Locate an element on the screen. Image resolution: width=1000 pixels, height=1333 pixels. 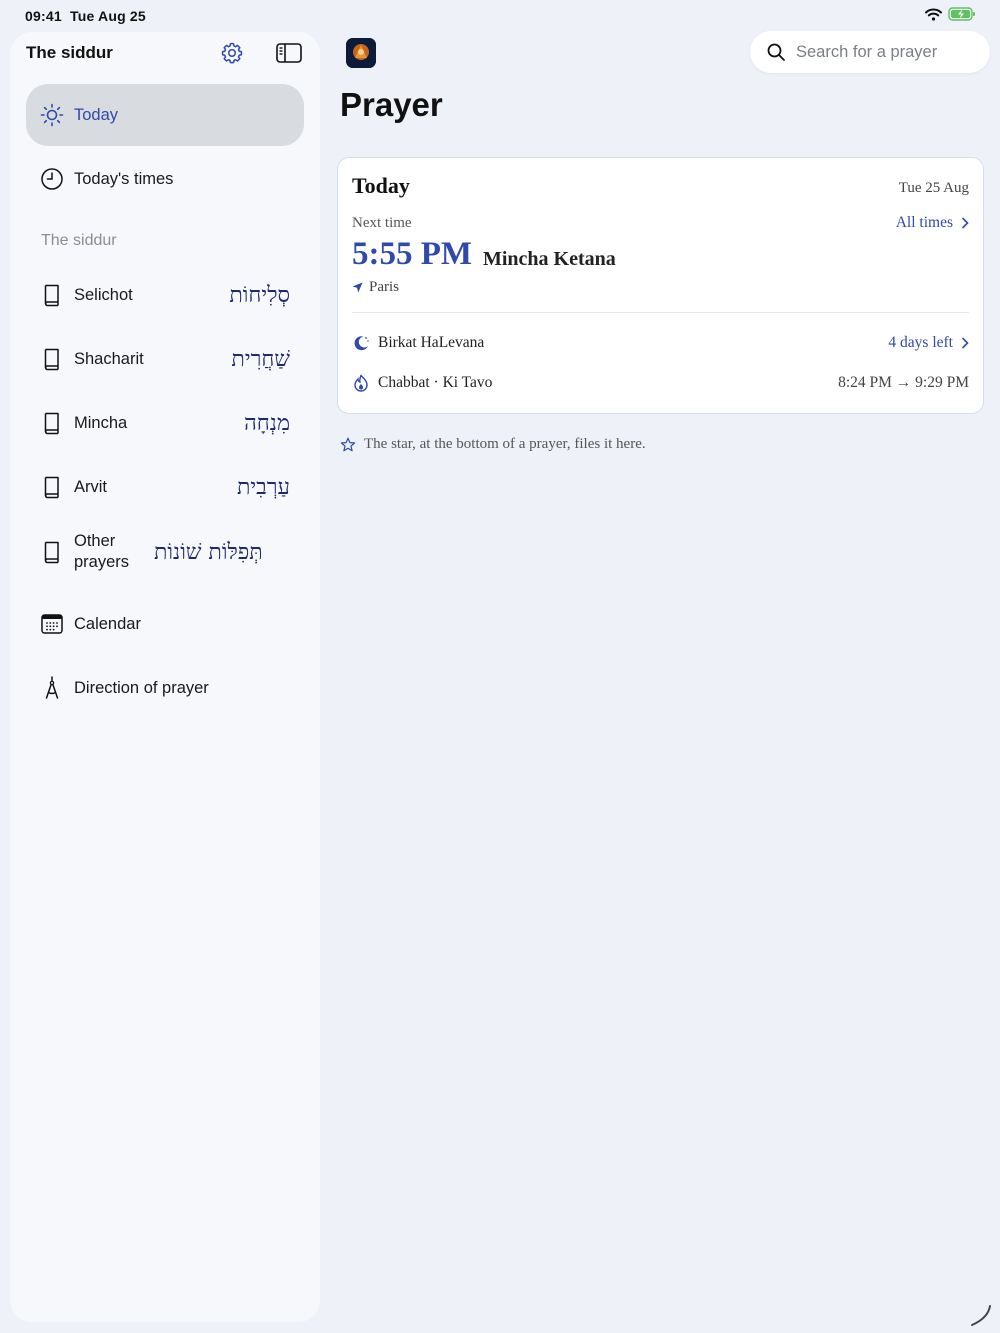
sidebar-item-today: Today is located at coordinates (165, 115).